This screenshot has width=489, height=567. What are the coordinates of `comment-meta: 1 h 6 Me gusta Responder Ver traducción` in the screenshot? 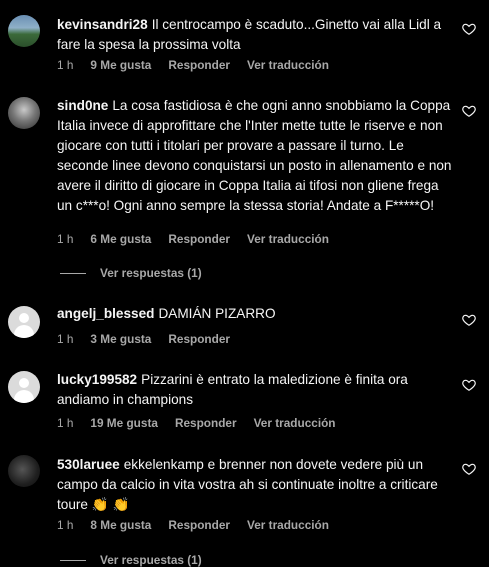 It's located at (193, 239).